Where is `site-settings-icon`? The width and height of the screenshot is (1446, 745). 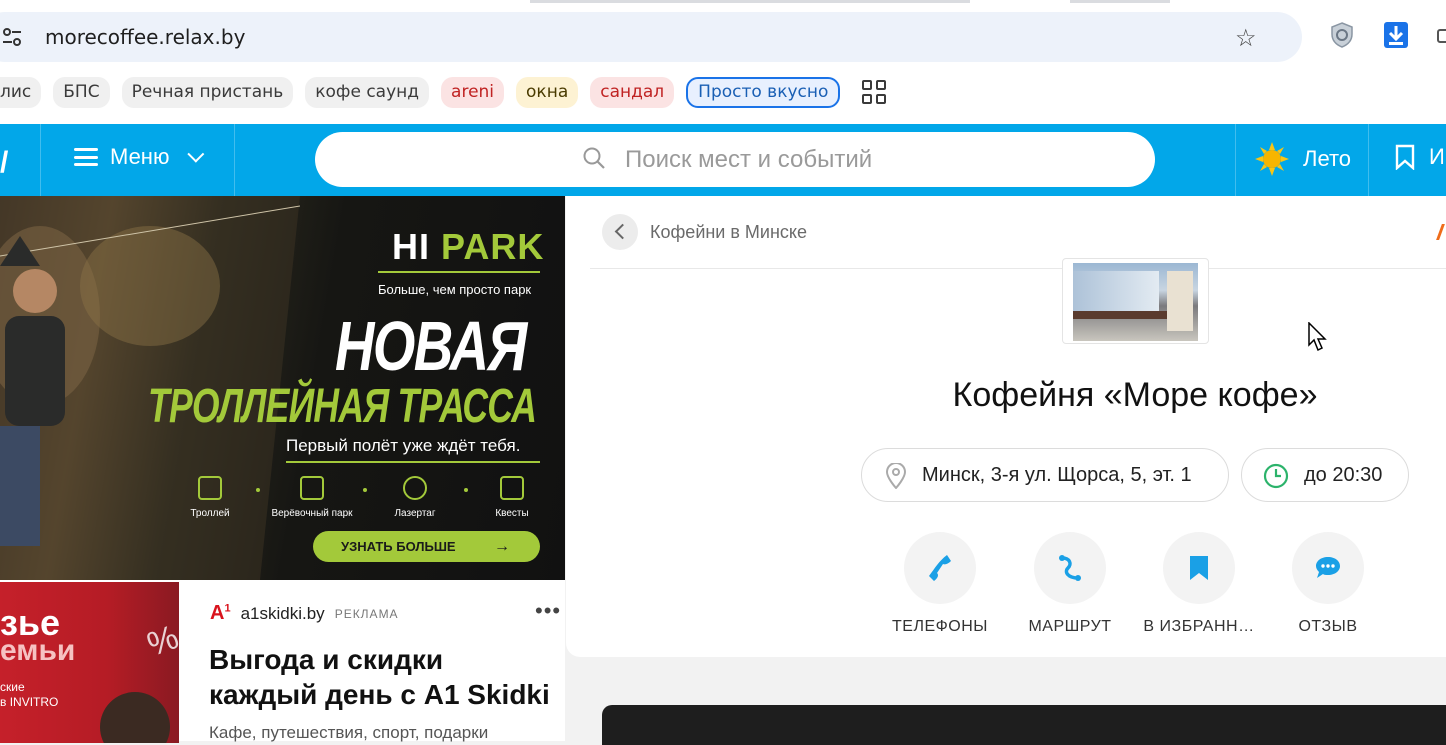
site-settings-icon is located at coordinates (12, 37).